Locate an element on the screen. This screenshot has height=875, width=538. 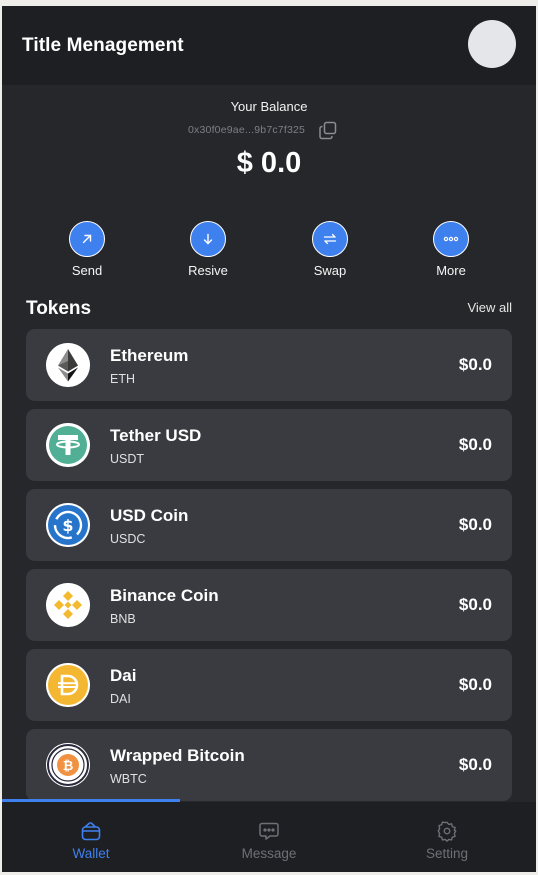
nav-setting: Setting is located at coordinates (447, 840).